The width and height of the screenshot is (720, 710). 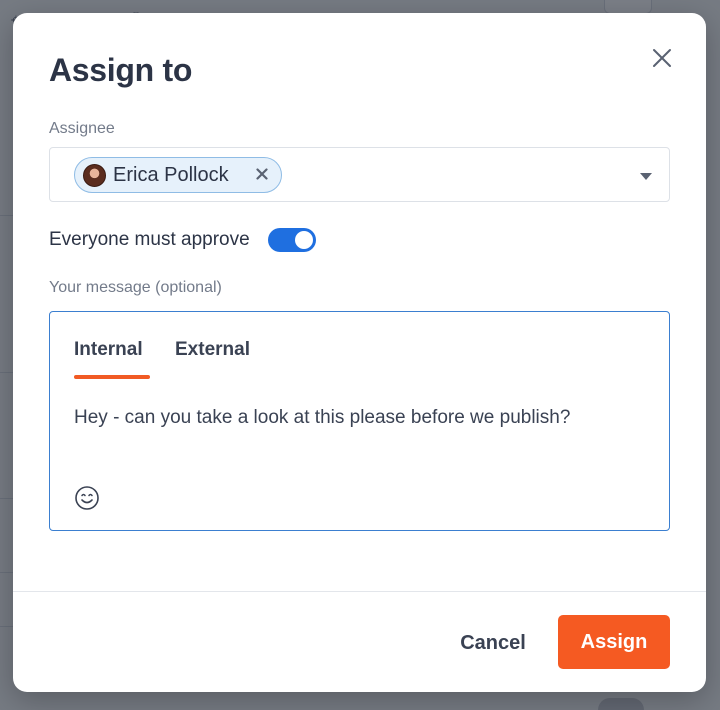 I want to click on close-button, so click(x=662, y=58).